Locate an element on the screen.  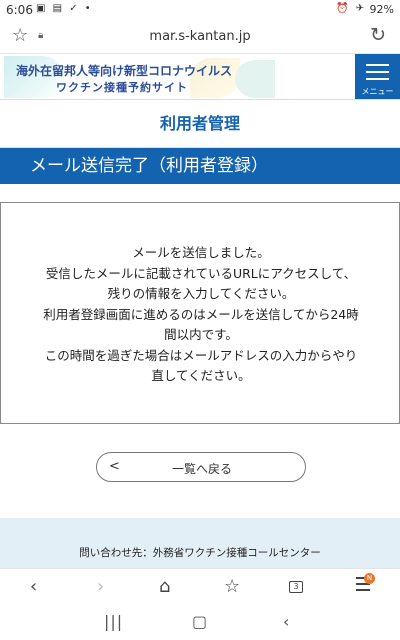
recent-apps-icon: ||| is located at coordinates (113, 621).